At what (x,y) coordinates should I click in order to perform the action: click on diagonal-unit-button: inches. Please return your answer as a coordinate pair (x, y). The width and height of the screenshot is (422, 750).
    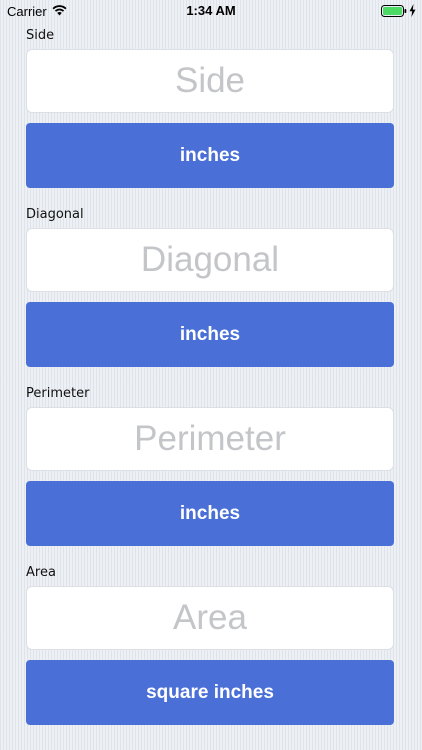
    Looking at the image, I should click on (210, 334).